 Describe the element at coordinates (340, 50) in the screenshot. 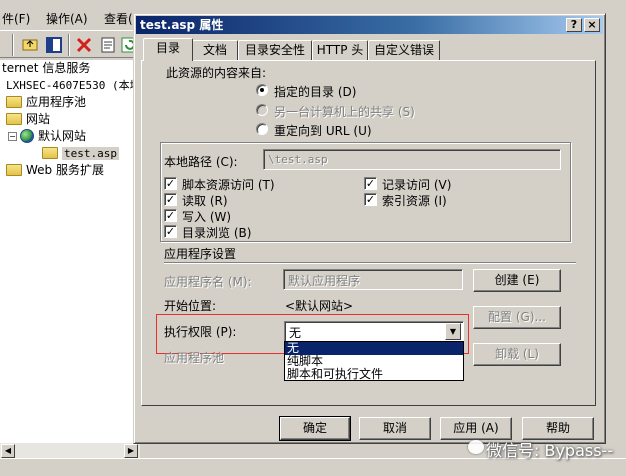

I see `tab-http-headers: HTTP 头` at that location.